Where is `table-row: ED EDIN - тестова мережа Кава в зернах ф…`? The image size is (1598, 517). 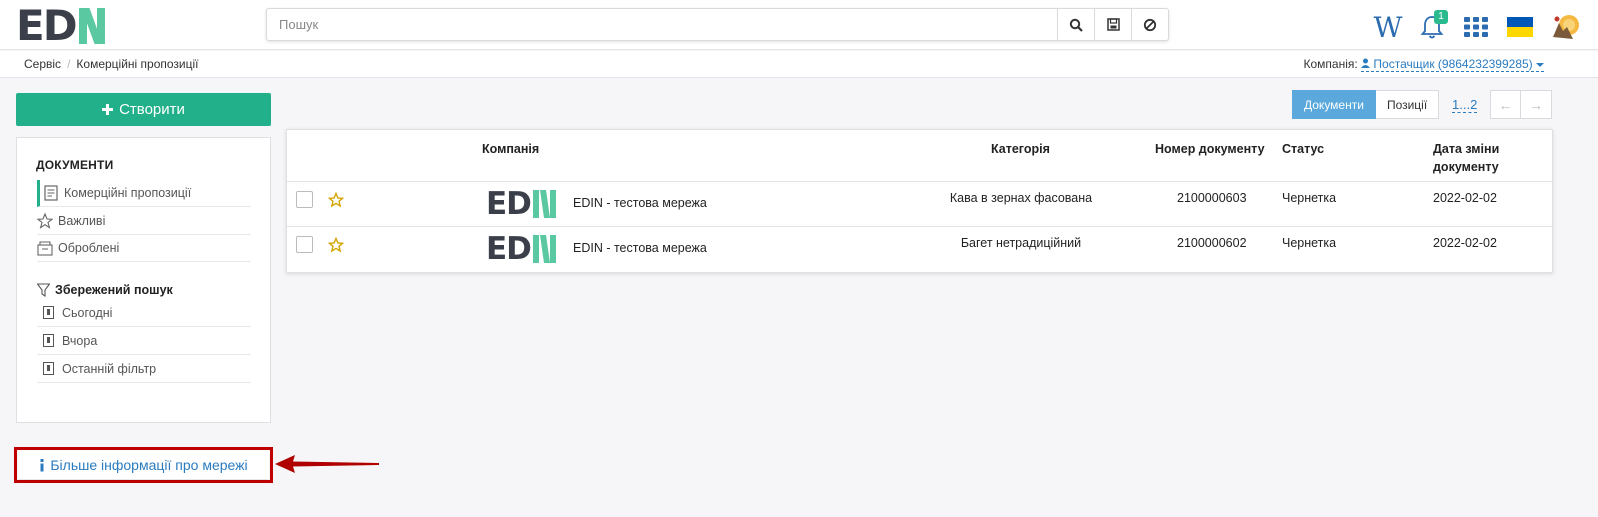
table-row: ED EDIN - тестова мережа Кава в зернах ф… is located at coordinates (919, 204).